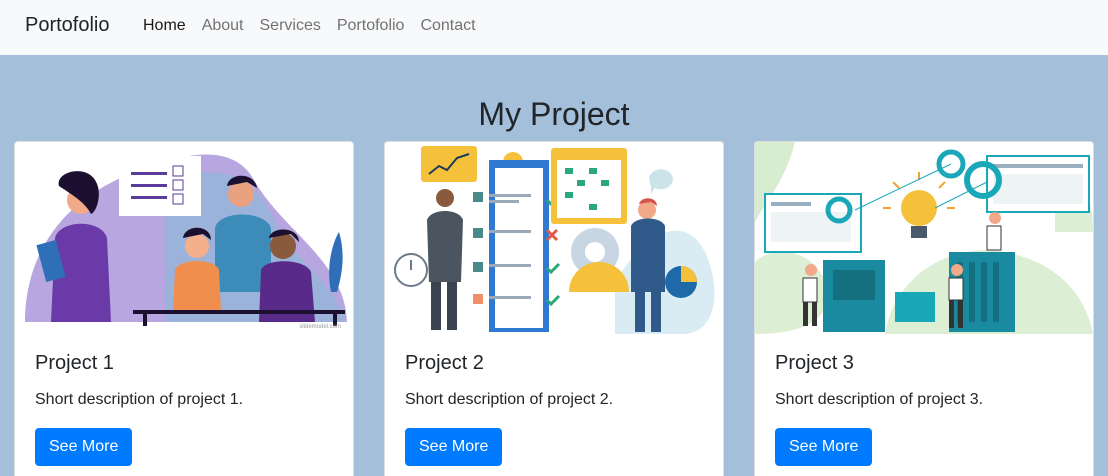  I want to click on project-title: Project 2, so click(444, 363).